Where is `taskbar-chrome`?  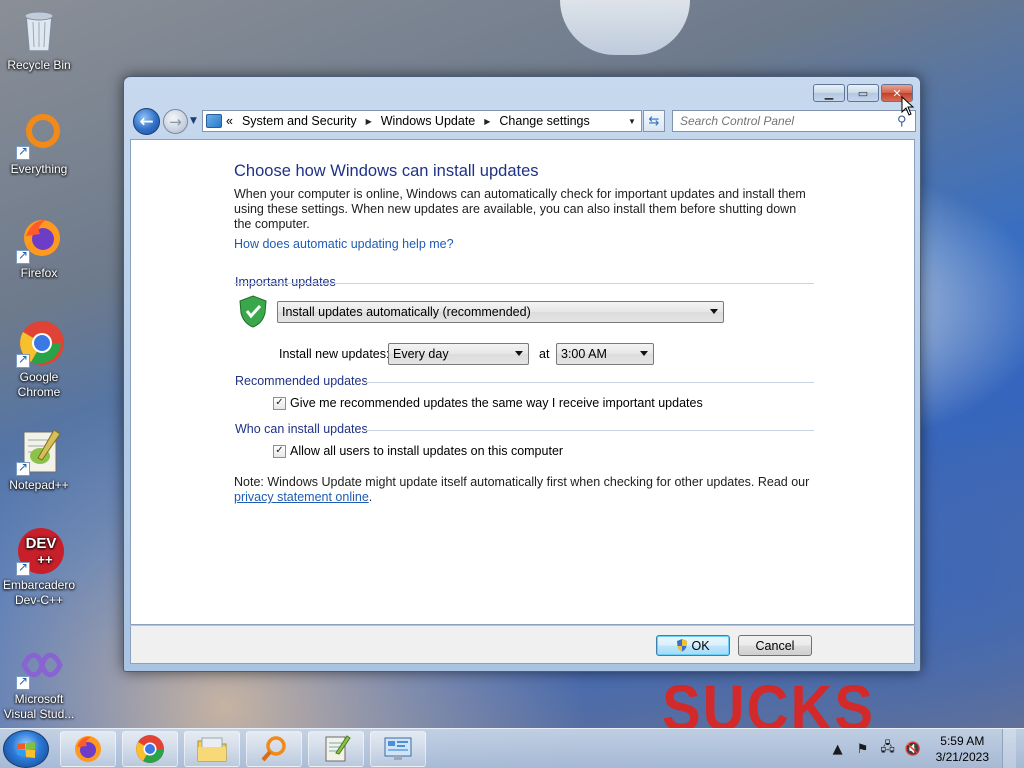
taskbar-chrome is located at coordinates (150, 749).